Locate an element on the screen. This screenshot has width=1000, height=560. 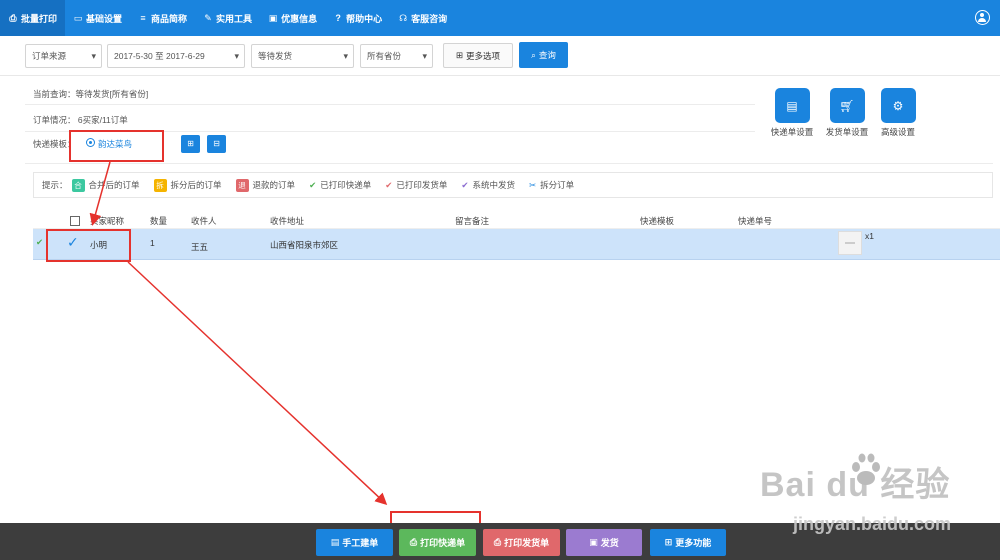
print-shipping-note-button: ⎙ 打印发货单 is located at coordinates (521, 542).